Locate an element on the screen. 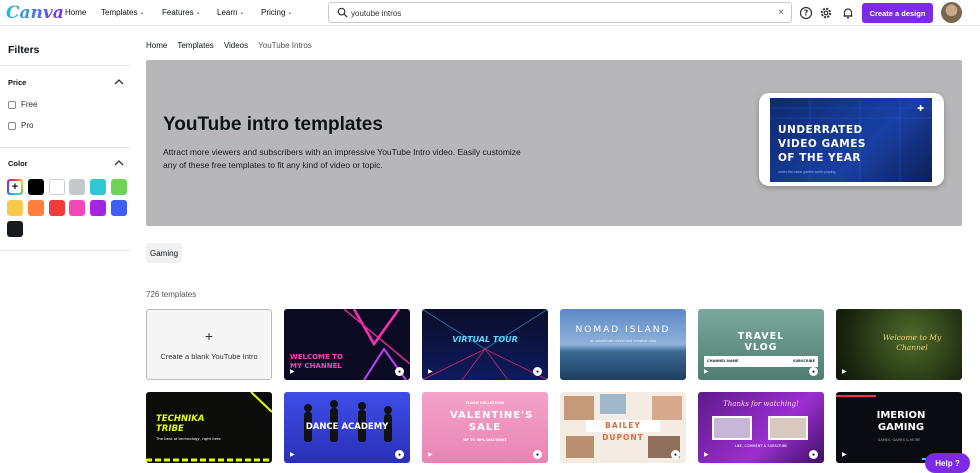 The height and width of the screenshot is (473, 980). subscribe-label: SUBSCRIBE is located at coordinates (803, 361).